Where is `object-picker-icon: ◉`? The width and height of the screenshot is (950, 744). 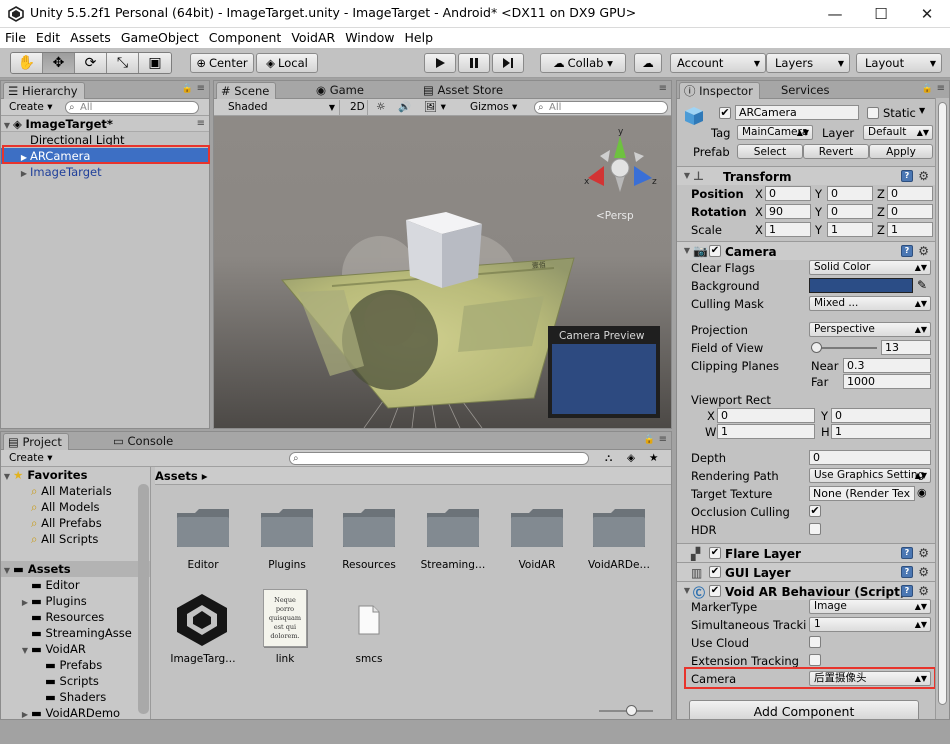
object-picker-icon: ◉ is located at coordinates (922, 492).